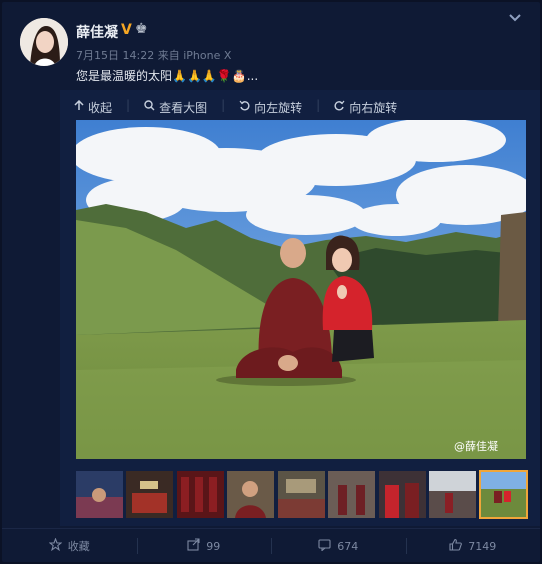  I want to click on repost-button: 99, so click(204, 546).